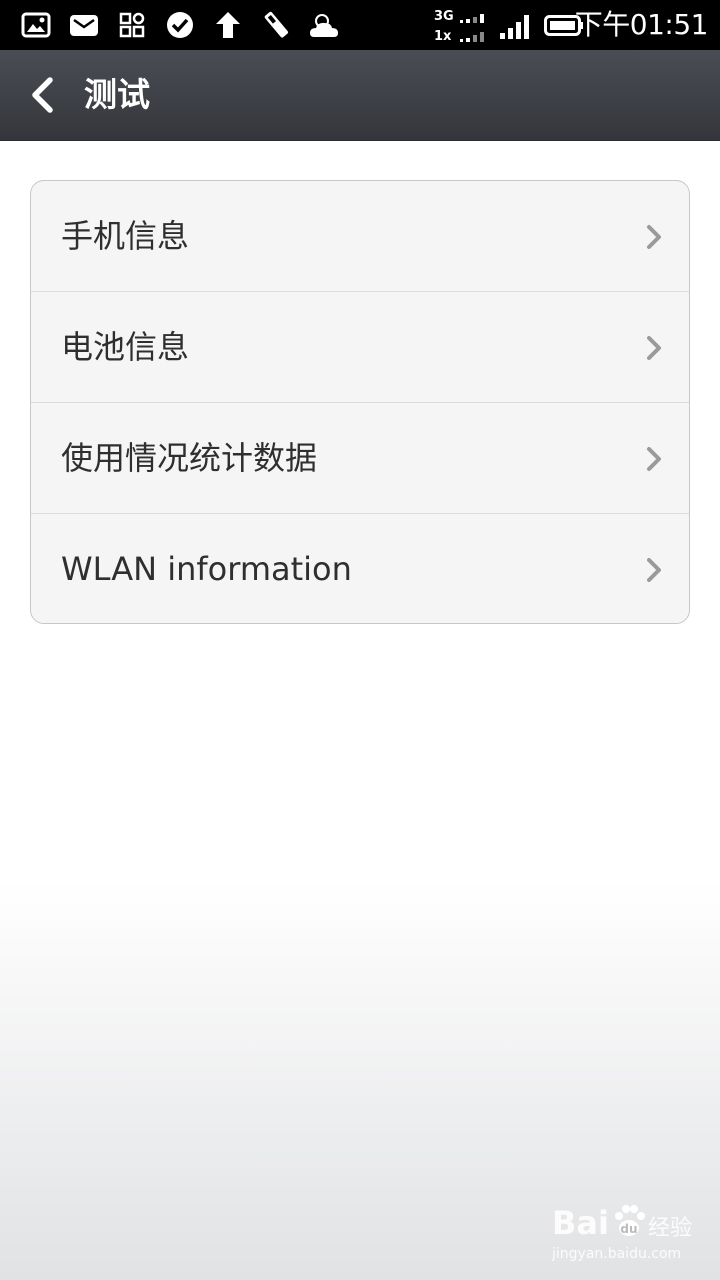 The height and width of the screenshot is (1280, 720). I want to click on list-item-wlan-info: WLAN information, so click(360, 568).